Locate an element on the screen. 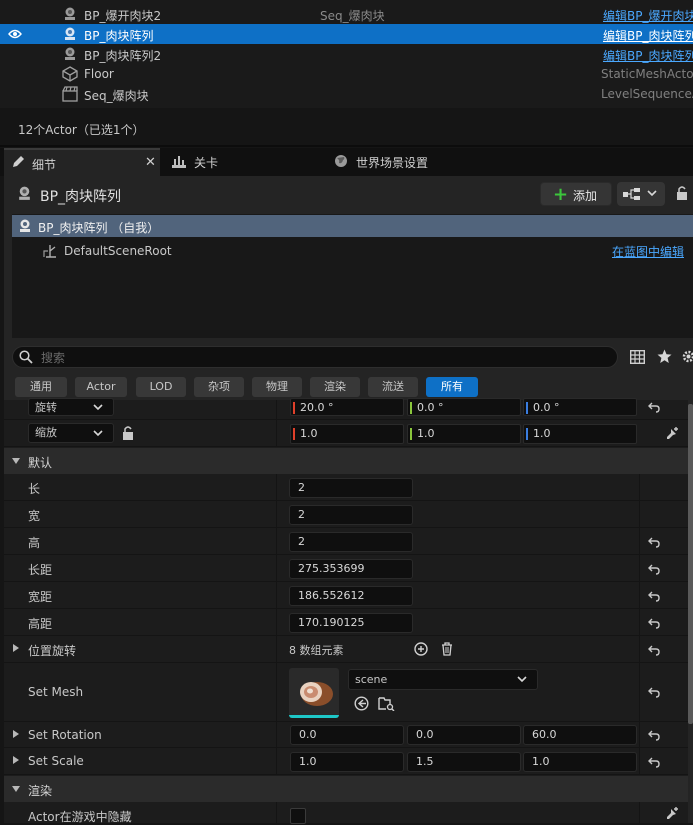  property-row-position-rotation: 位置旋转 8 数组元素 is located at coordinates (346, 649).